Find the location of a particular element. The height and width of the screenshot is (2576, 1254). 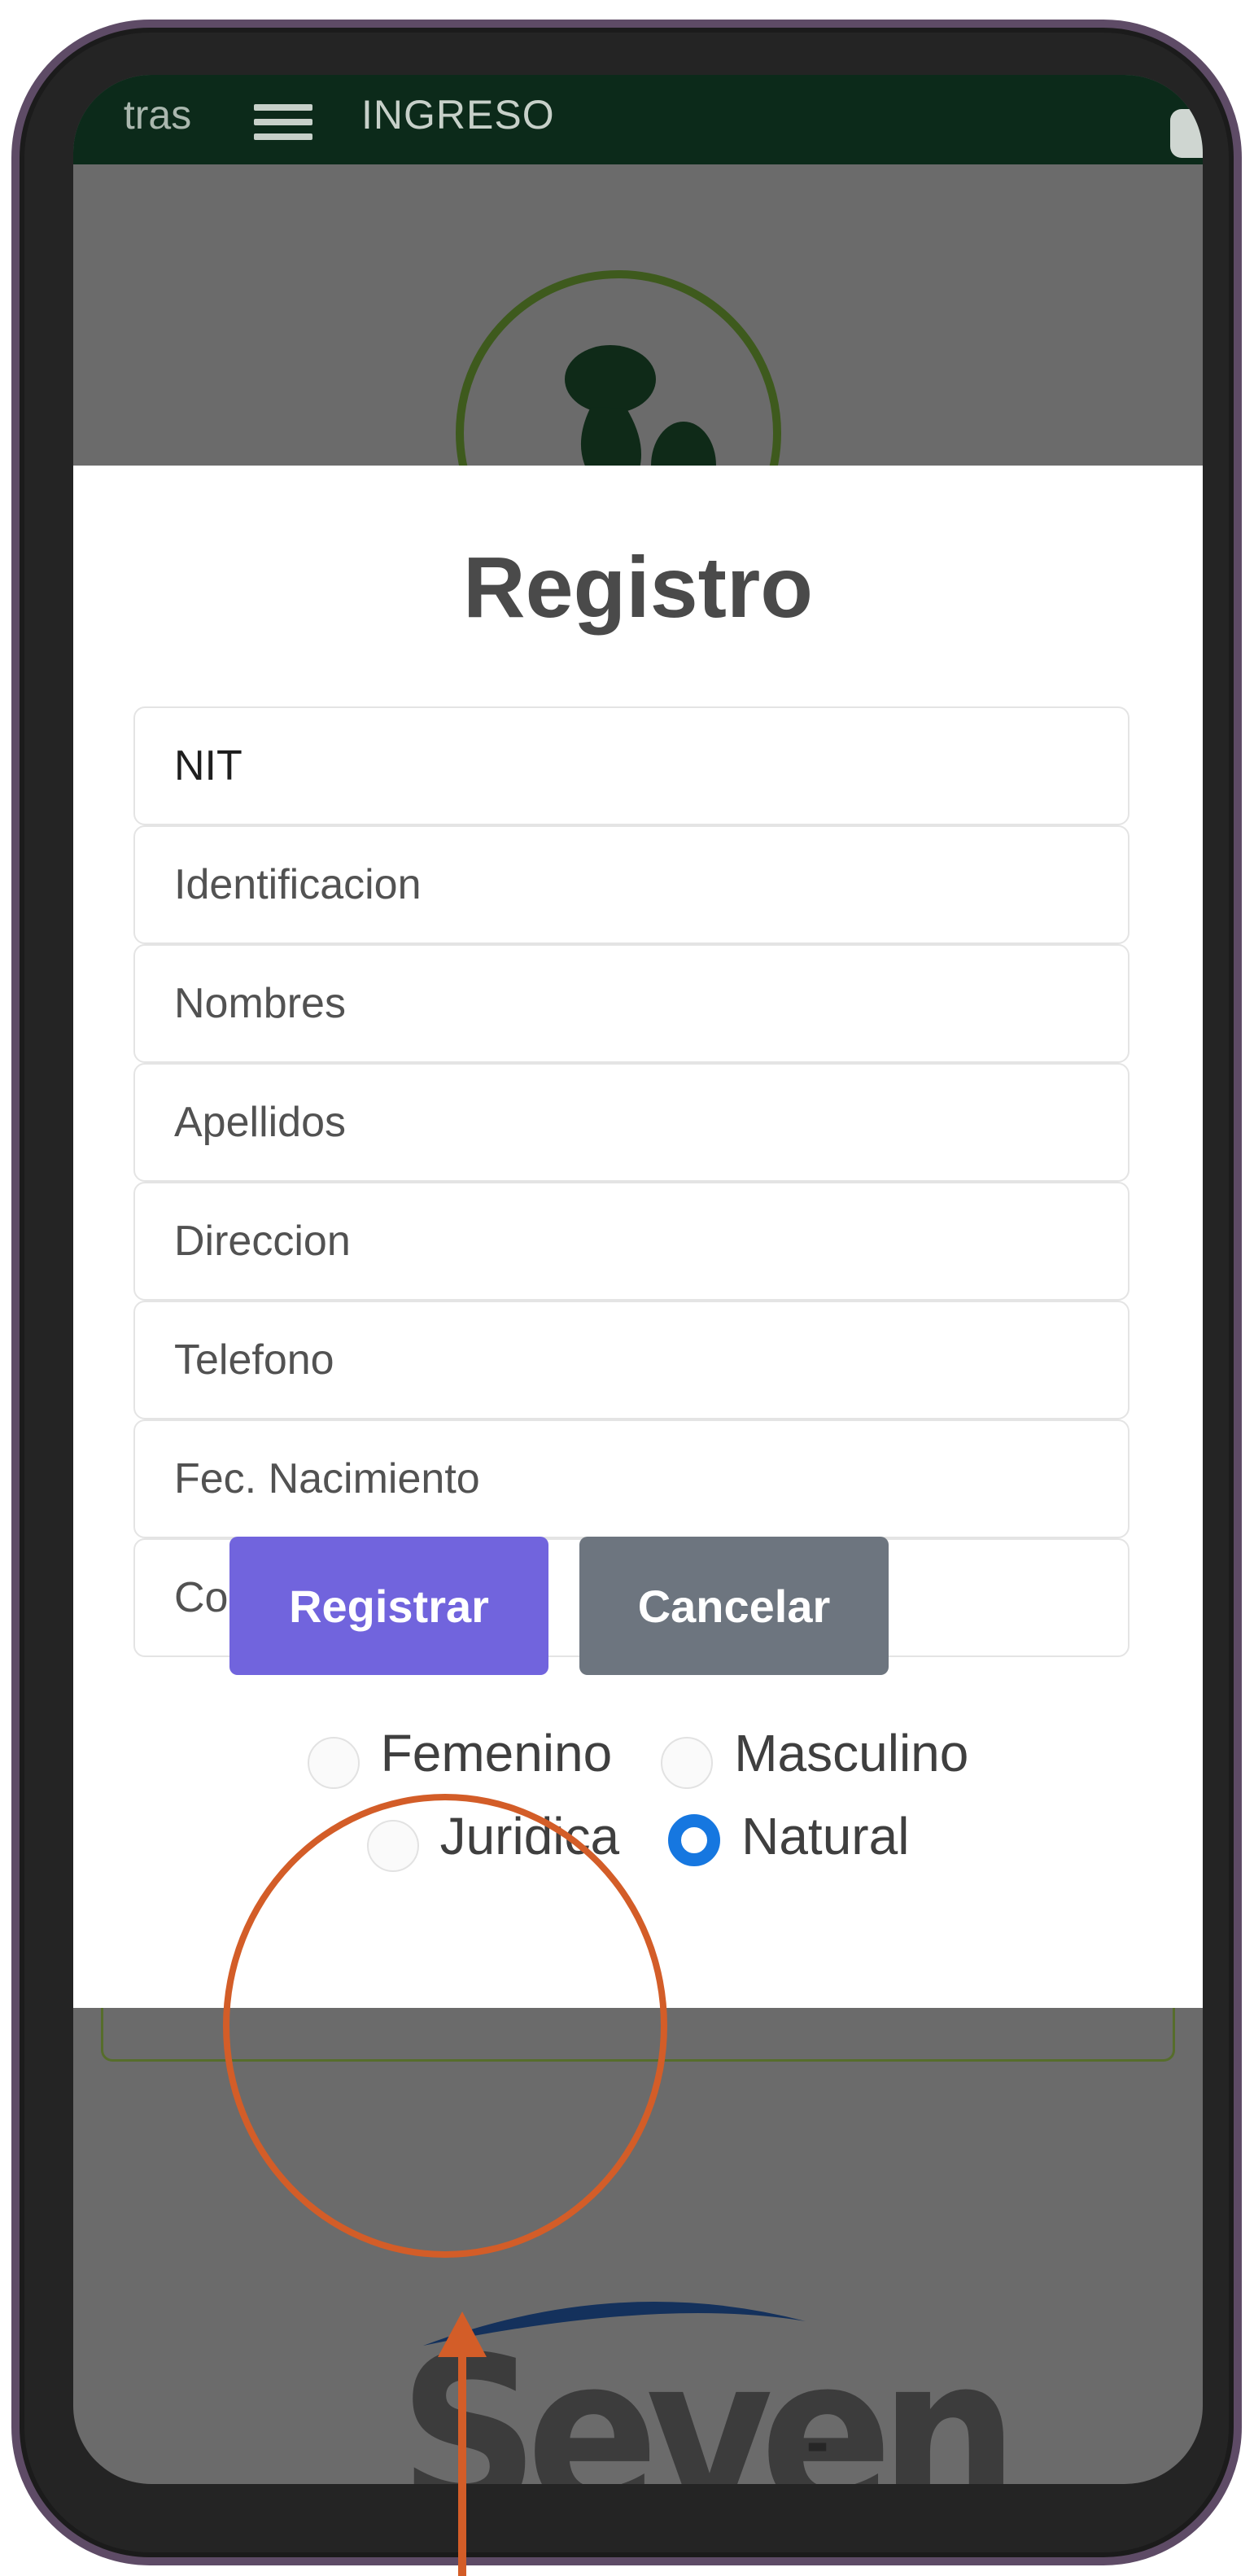

identificacion-field: Identificacion is located at coordinates (631, 884).